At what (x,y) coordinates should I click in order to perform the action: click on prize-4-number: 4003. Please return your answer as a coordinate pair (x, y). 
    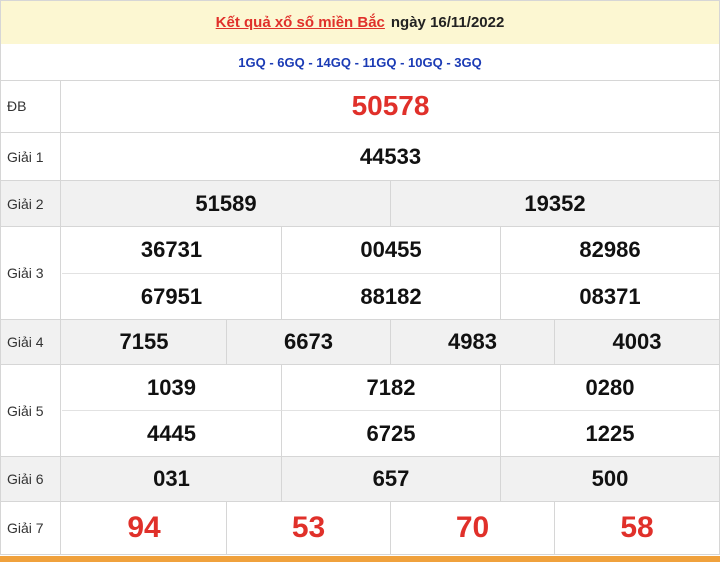
    Looking at the image, I should click on (636, 342).